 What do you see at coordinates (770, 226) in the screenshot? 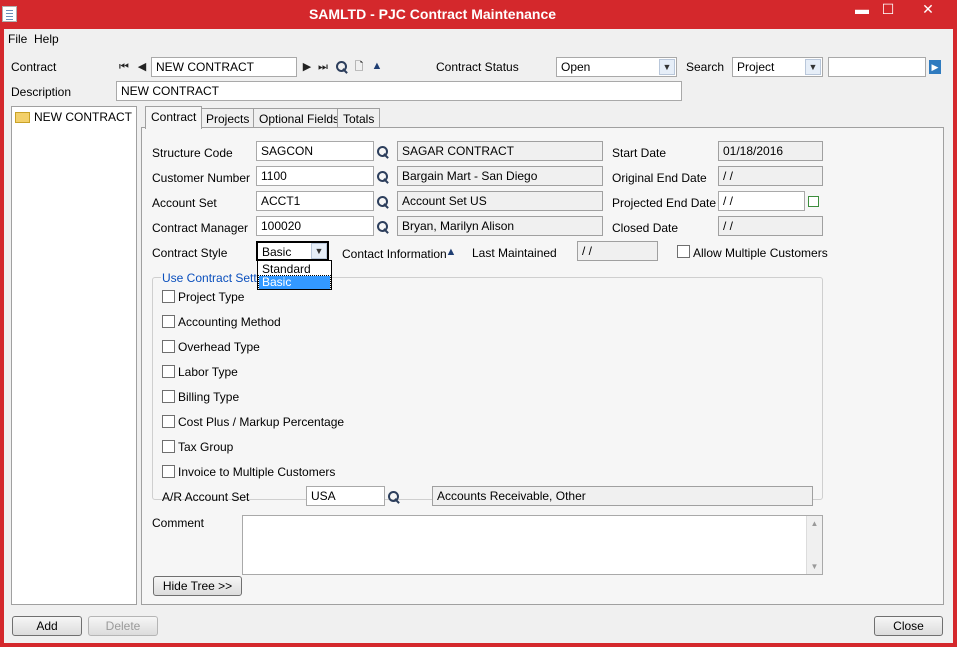
I see `closed-date-field: / /` at bounding box center [770, 226].